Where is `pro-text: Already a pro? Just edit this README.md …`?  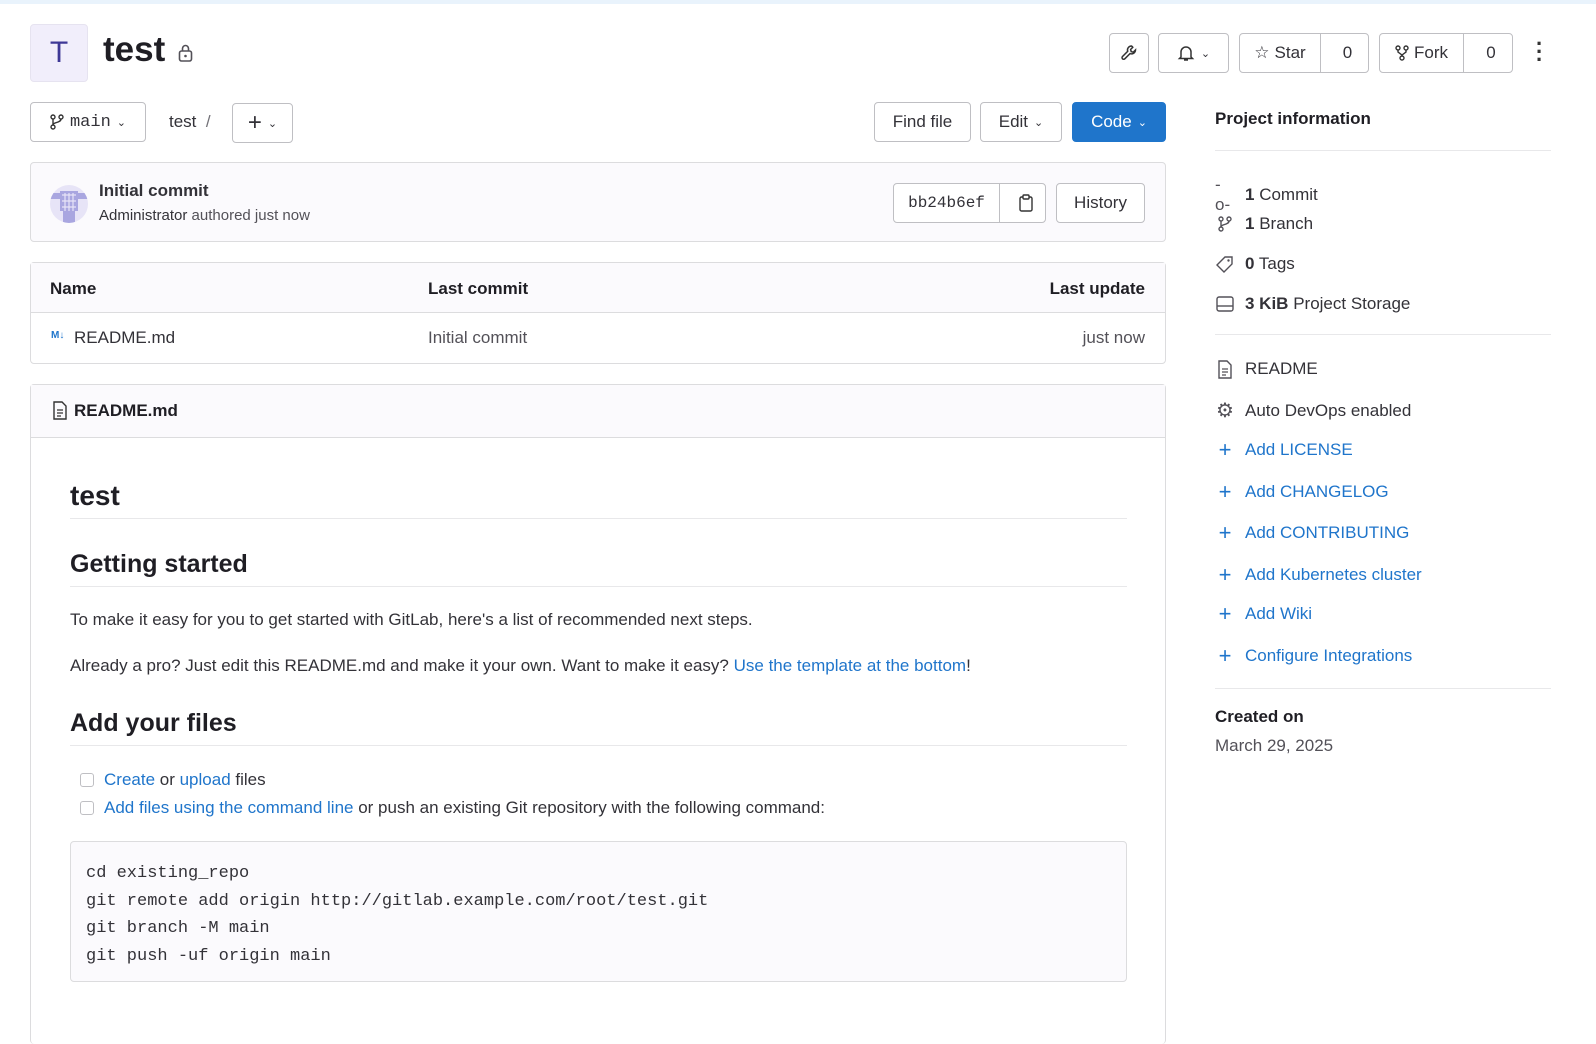 pro-text: Already a pro? Just edit this README.md … is located at coordinates (402, 665).